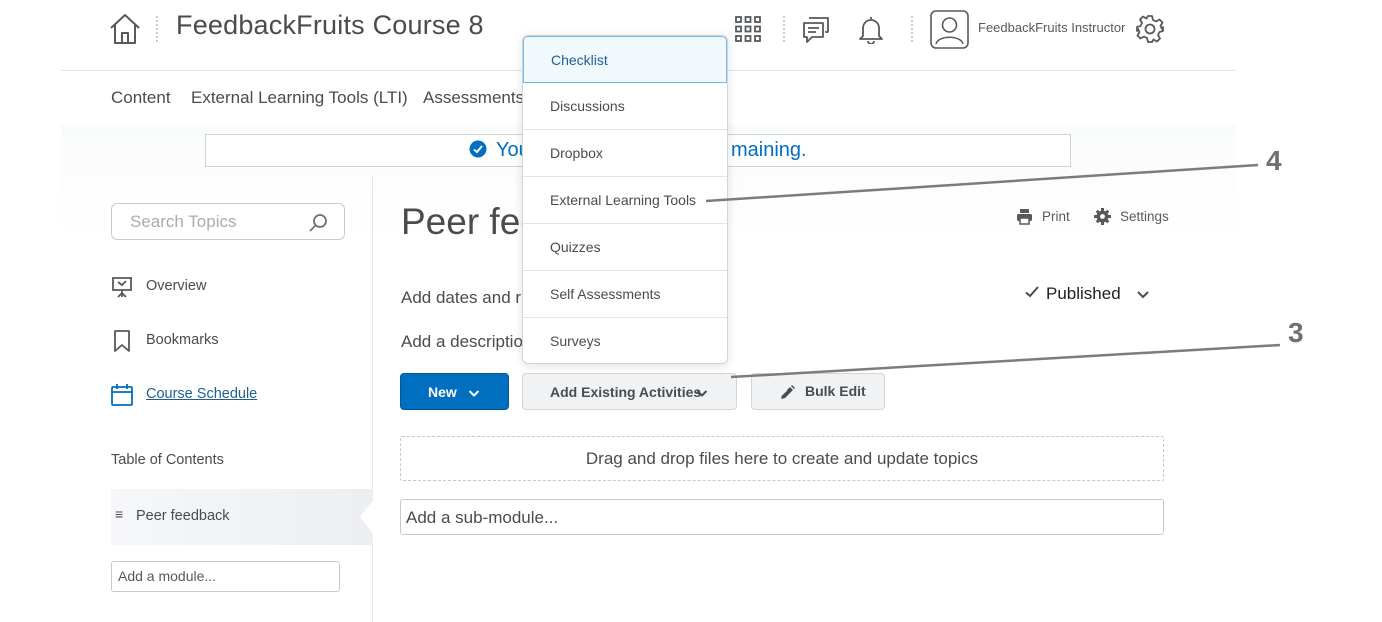 The image size is (1382, 622). I want to click on menu-item-dropbox: Dropbox, so click(625, 153).